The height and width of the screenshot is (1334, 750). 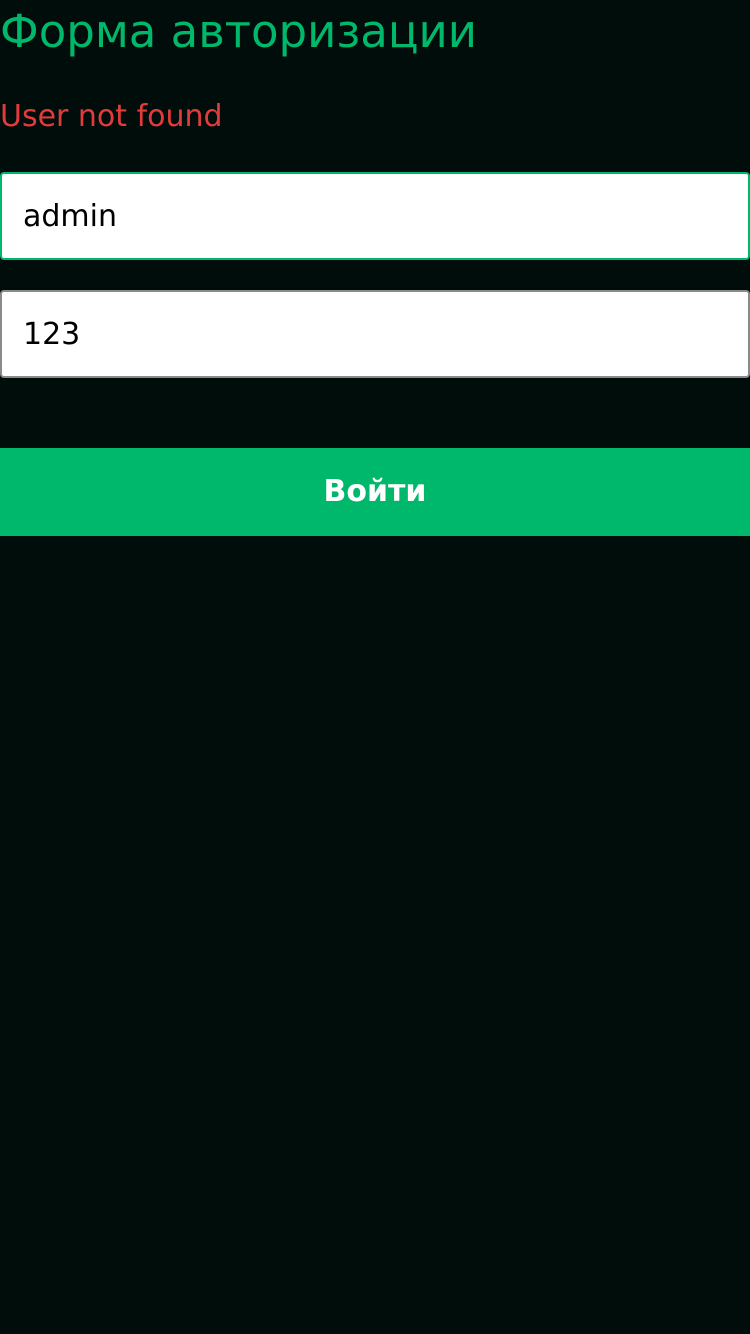 What do you see at coordinates (375, 334) in the screenshot?
I see `password-input` at bounding box center [375, 334].